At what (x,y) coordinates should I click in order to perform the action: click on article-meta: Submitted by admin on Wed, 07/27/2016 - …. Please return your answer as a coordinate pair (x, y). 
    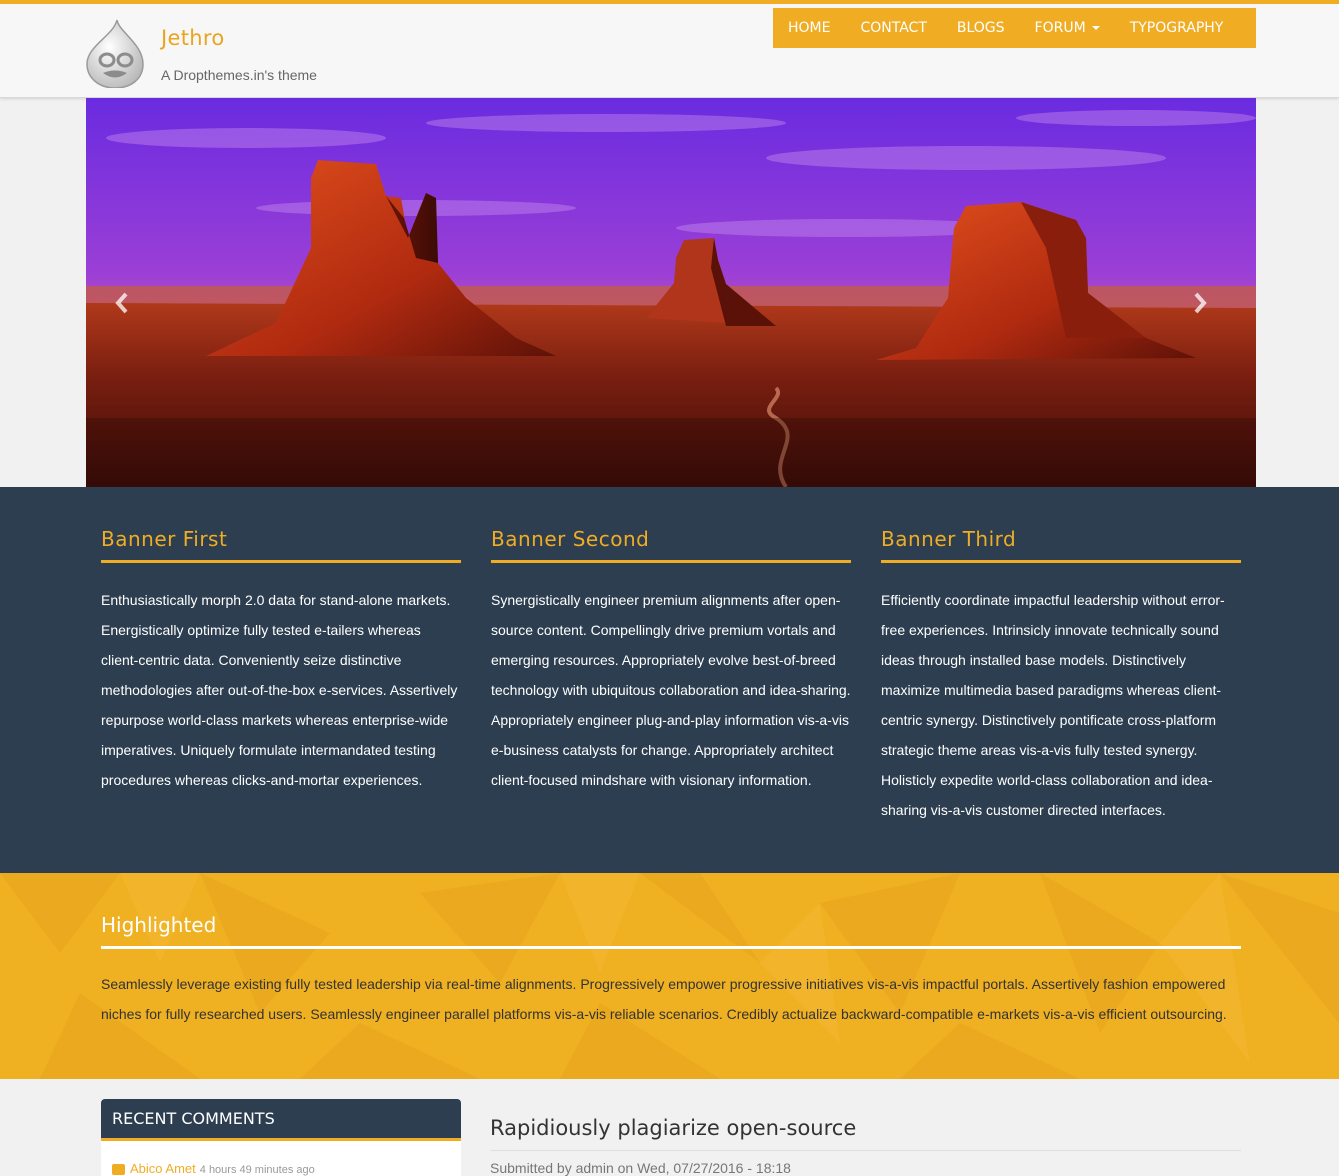
    Looking at the image, I should click on (640, 1168).